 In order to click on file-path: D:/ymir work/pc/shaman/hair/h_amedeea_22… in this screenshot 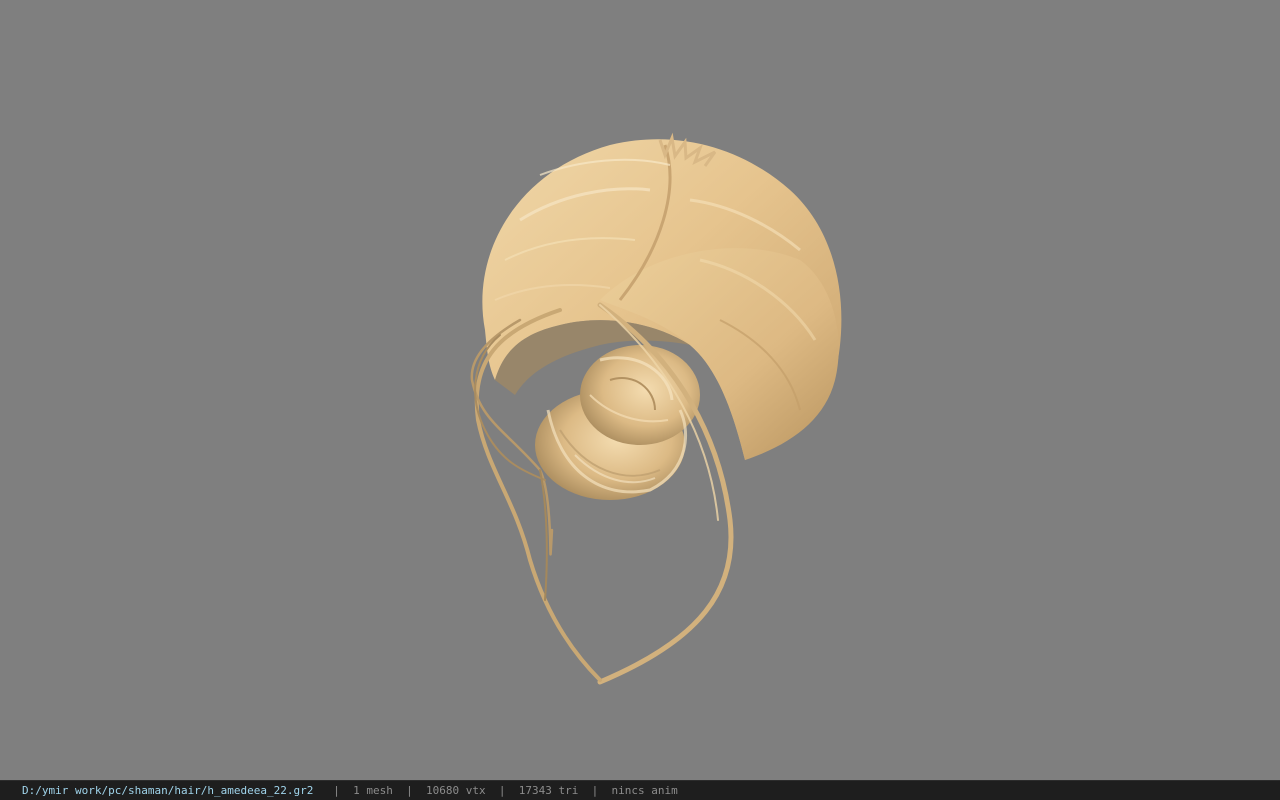, I will do `click(168, 790)`.